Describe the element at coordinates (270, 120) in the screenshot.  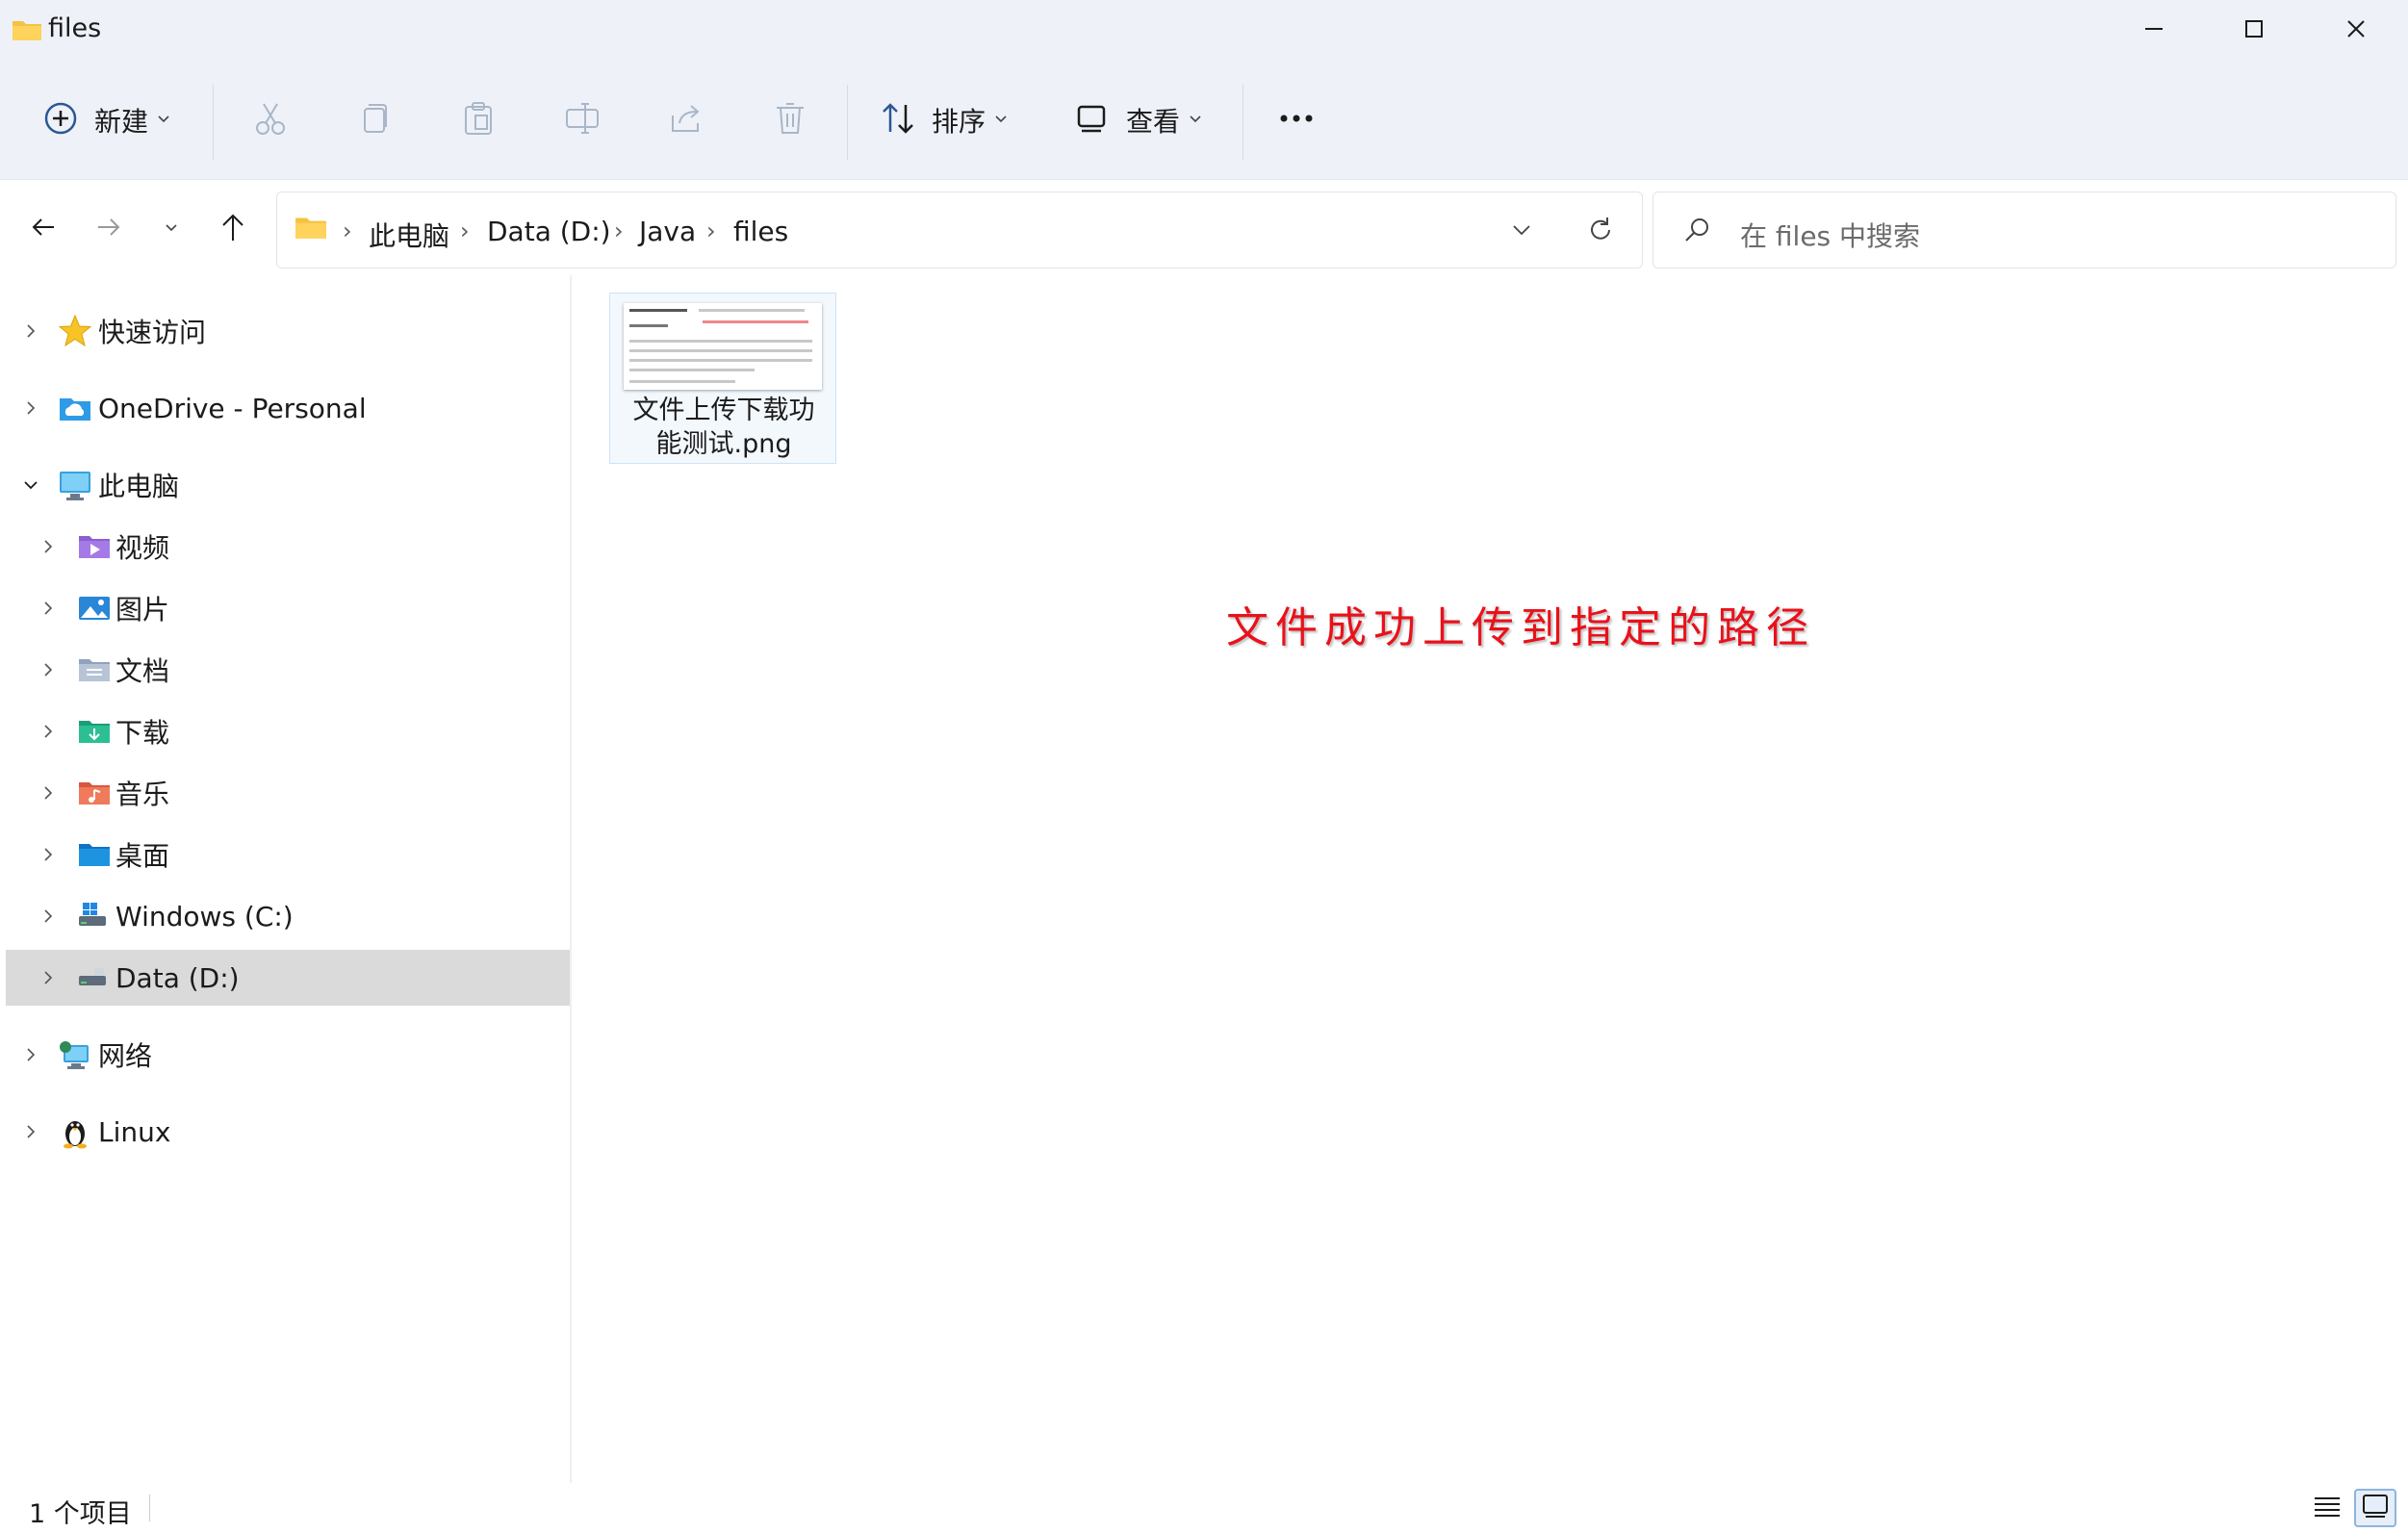
I see `cut-button` at that location.